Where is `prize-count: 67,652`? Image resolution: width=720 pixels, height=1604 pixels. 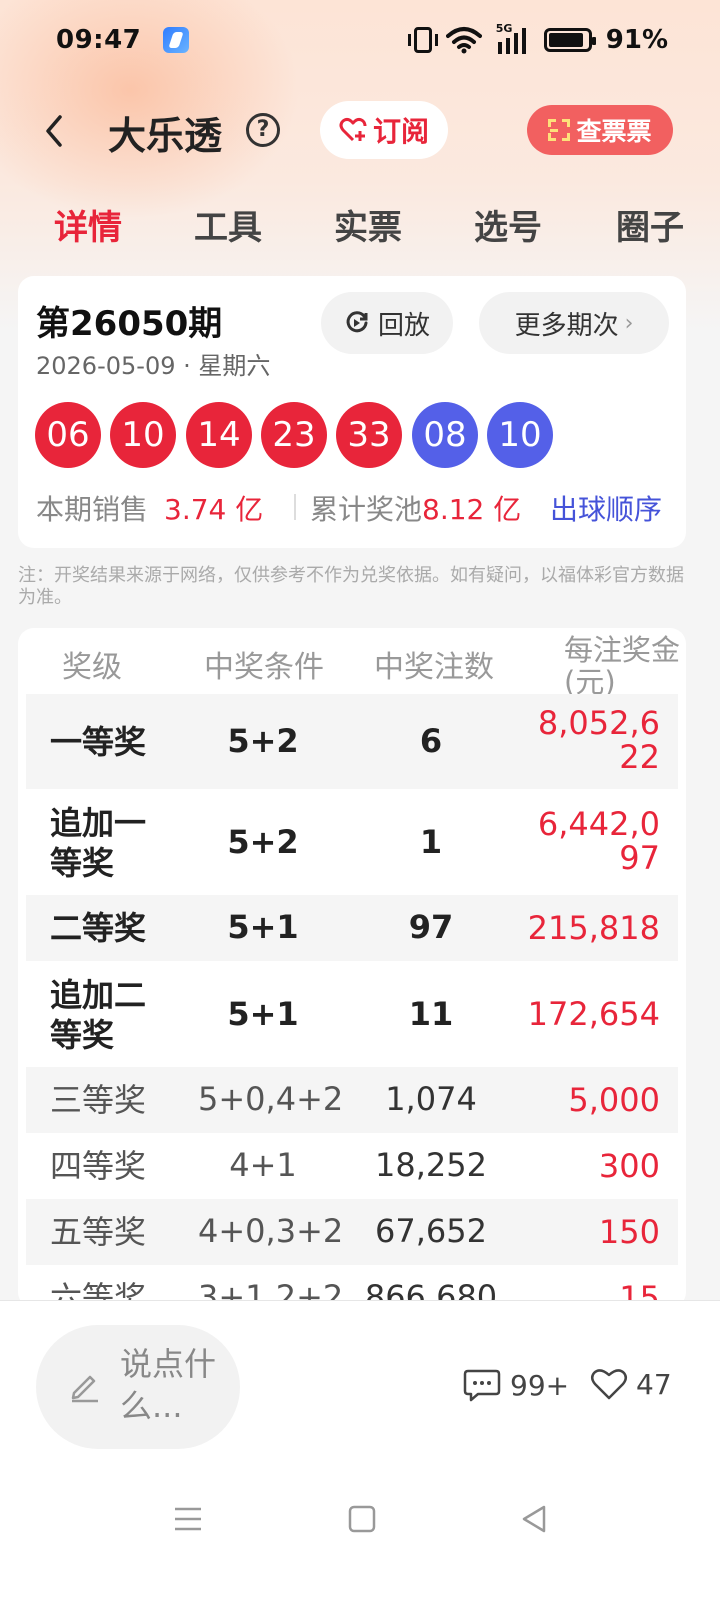
prize-count: 67,652 is located at coordinates (431, 1231).